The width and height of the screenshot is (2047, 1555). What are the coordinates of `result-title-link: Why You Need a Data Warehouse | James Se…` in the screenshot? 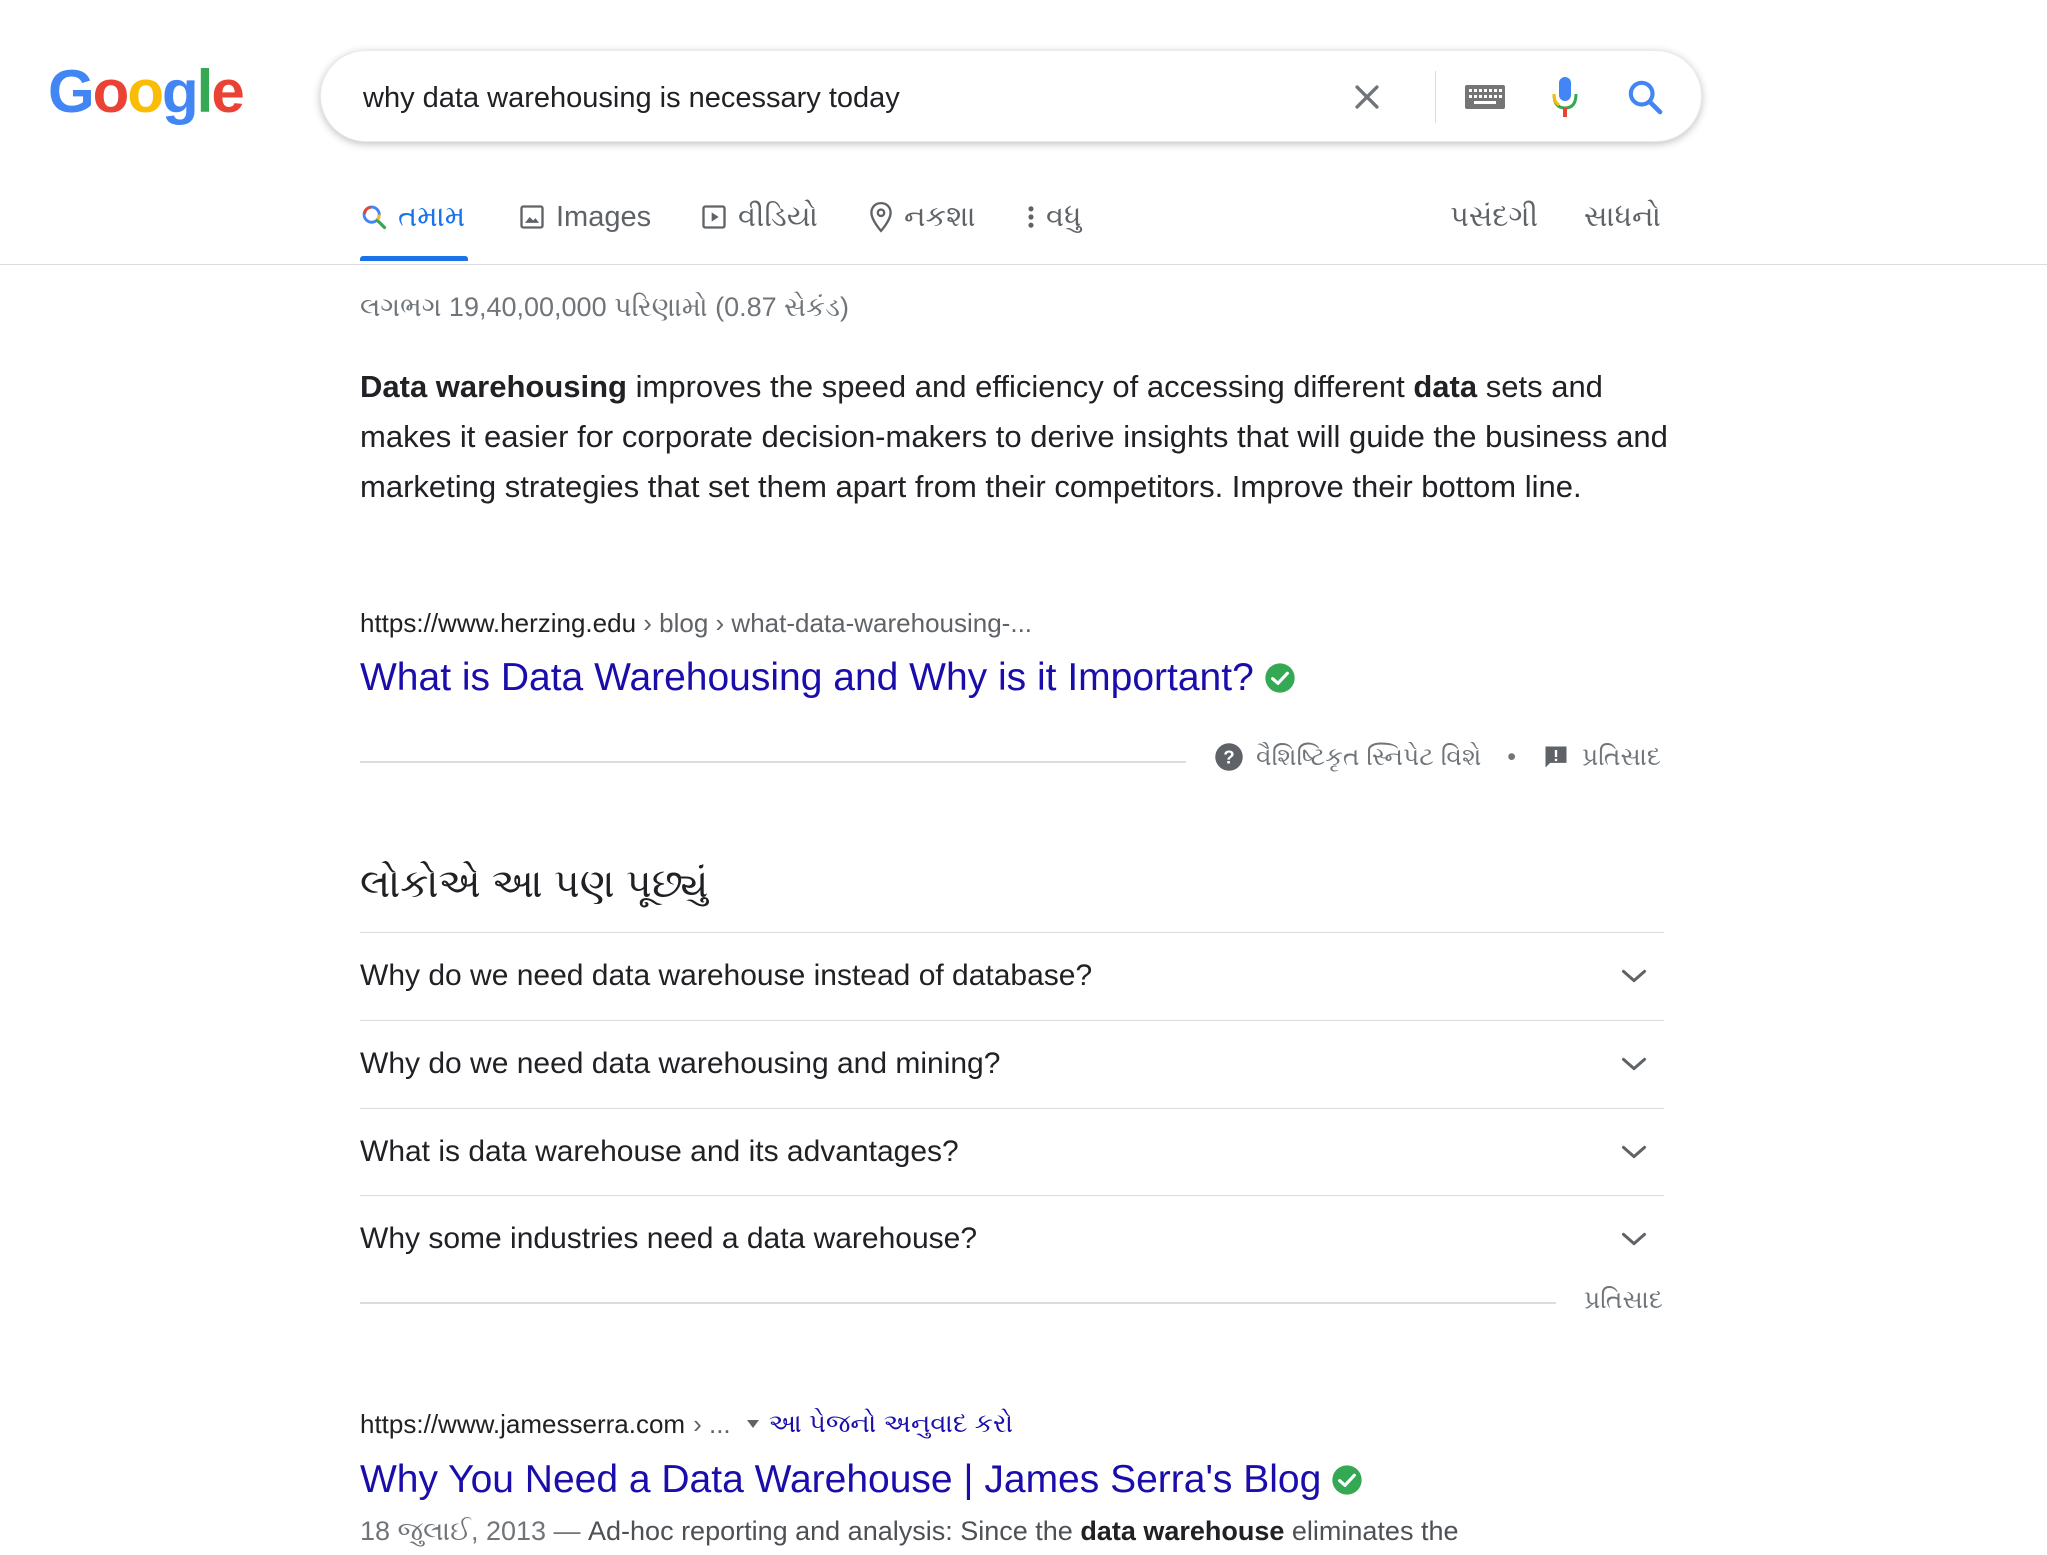 It's located at (861, 1480).